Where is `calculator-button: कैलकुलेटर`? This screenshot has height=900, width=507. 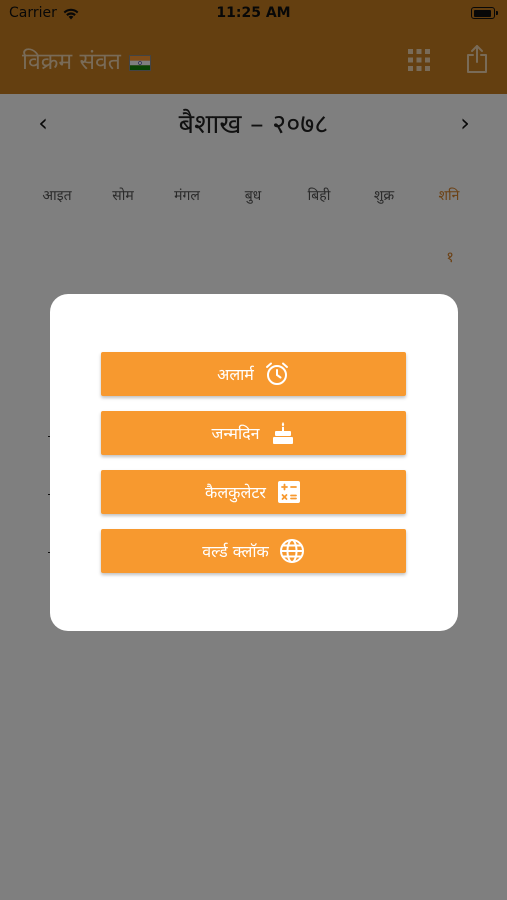
calculator-button: कैलकुलेटर is located at coordinates (253, 492).